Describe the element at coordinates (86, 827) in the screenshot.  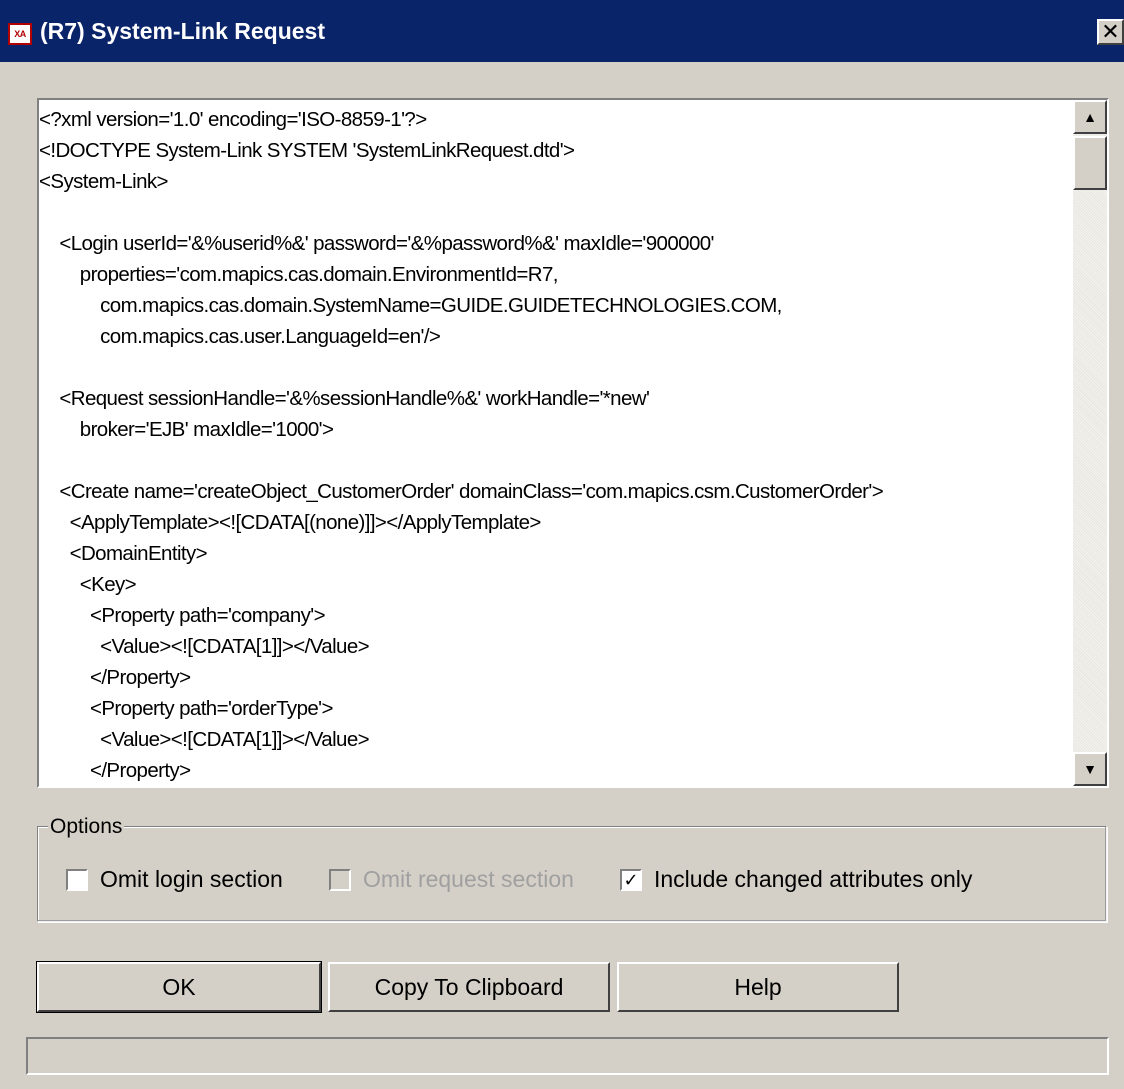
I see `options-legend: Options` at that location.